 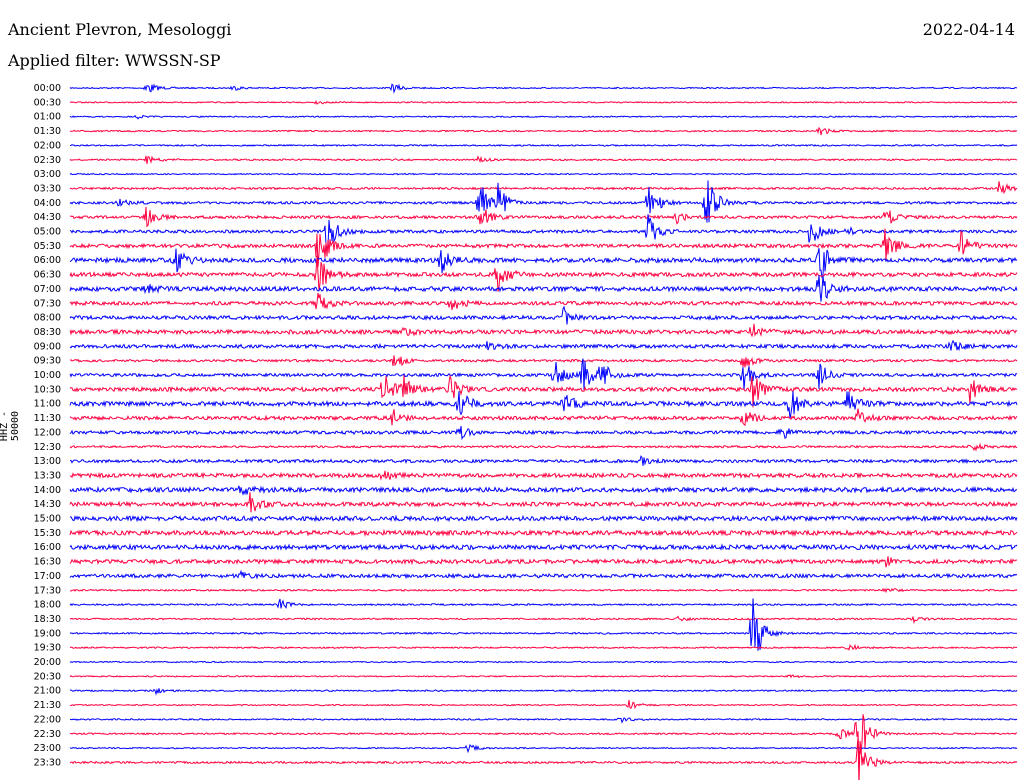 I want to click on time-tick-label: 06:00, so click(x=47, y=260).